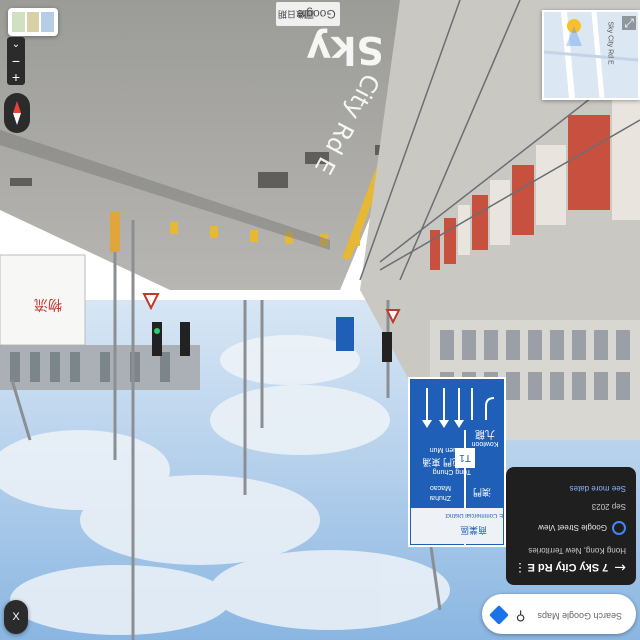  I want to click on source-label: Google Street View, so click(572, 528).